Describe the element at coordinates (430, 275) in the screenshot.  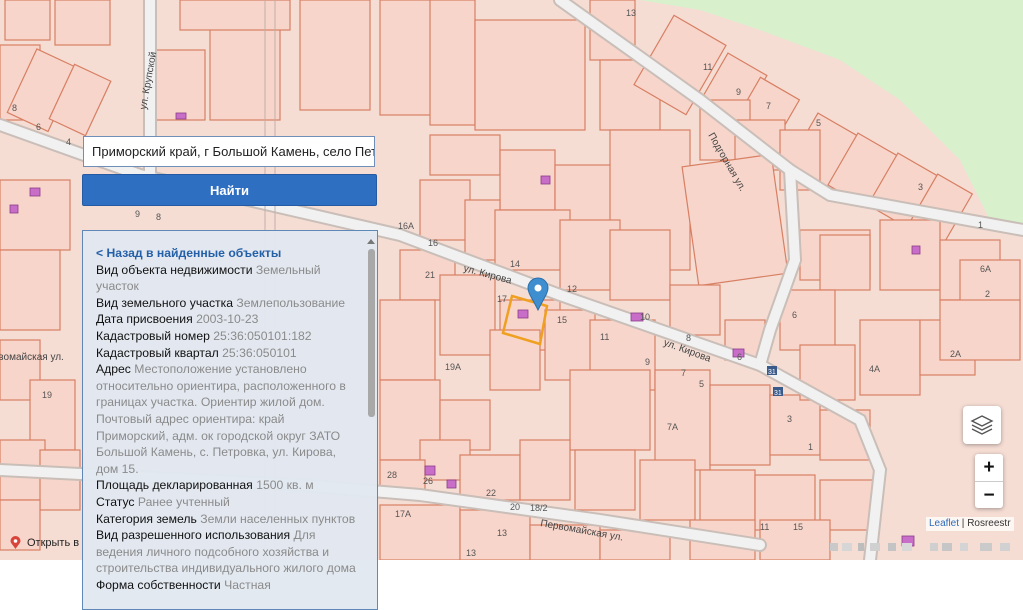
I see `house-number: 21` at that location.